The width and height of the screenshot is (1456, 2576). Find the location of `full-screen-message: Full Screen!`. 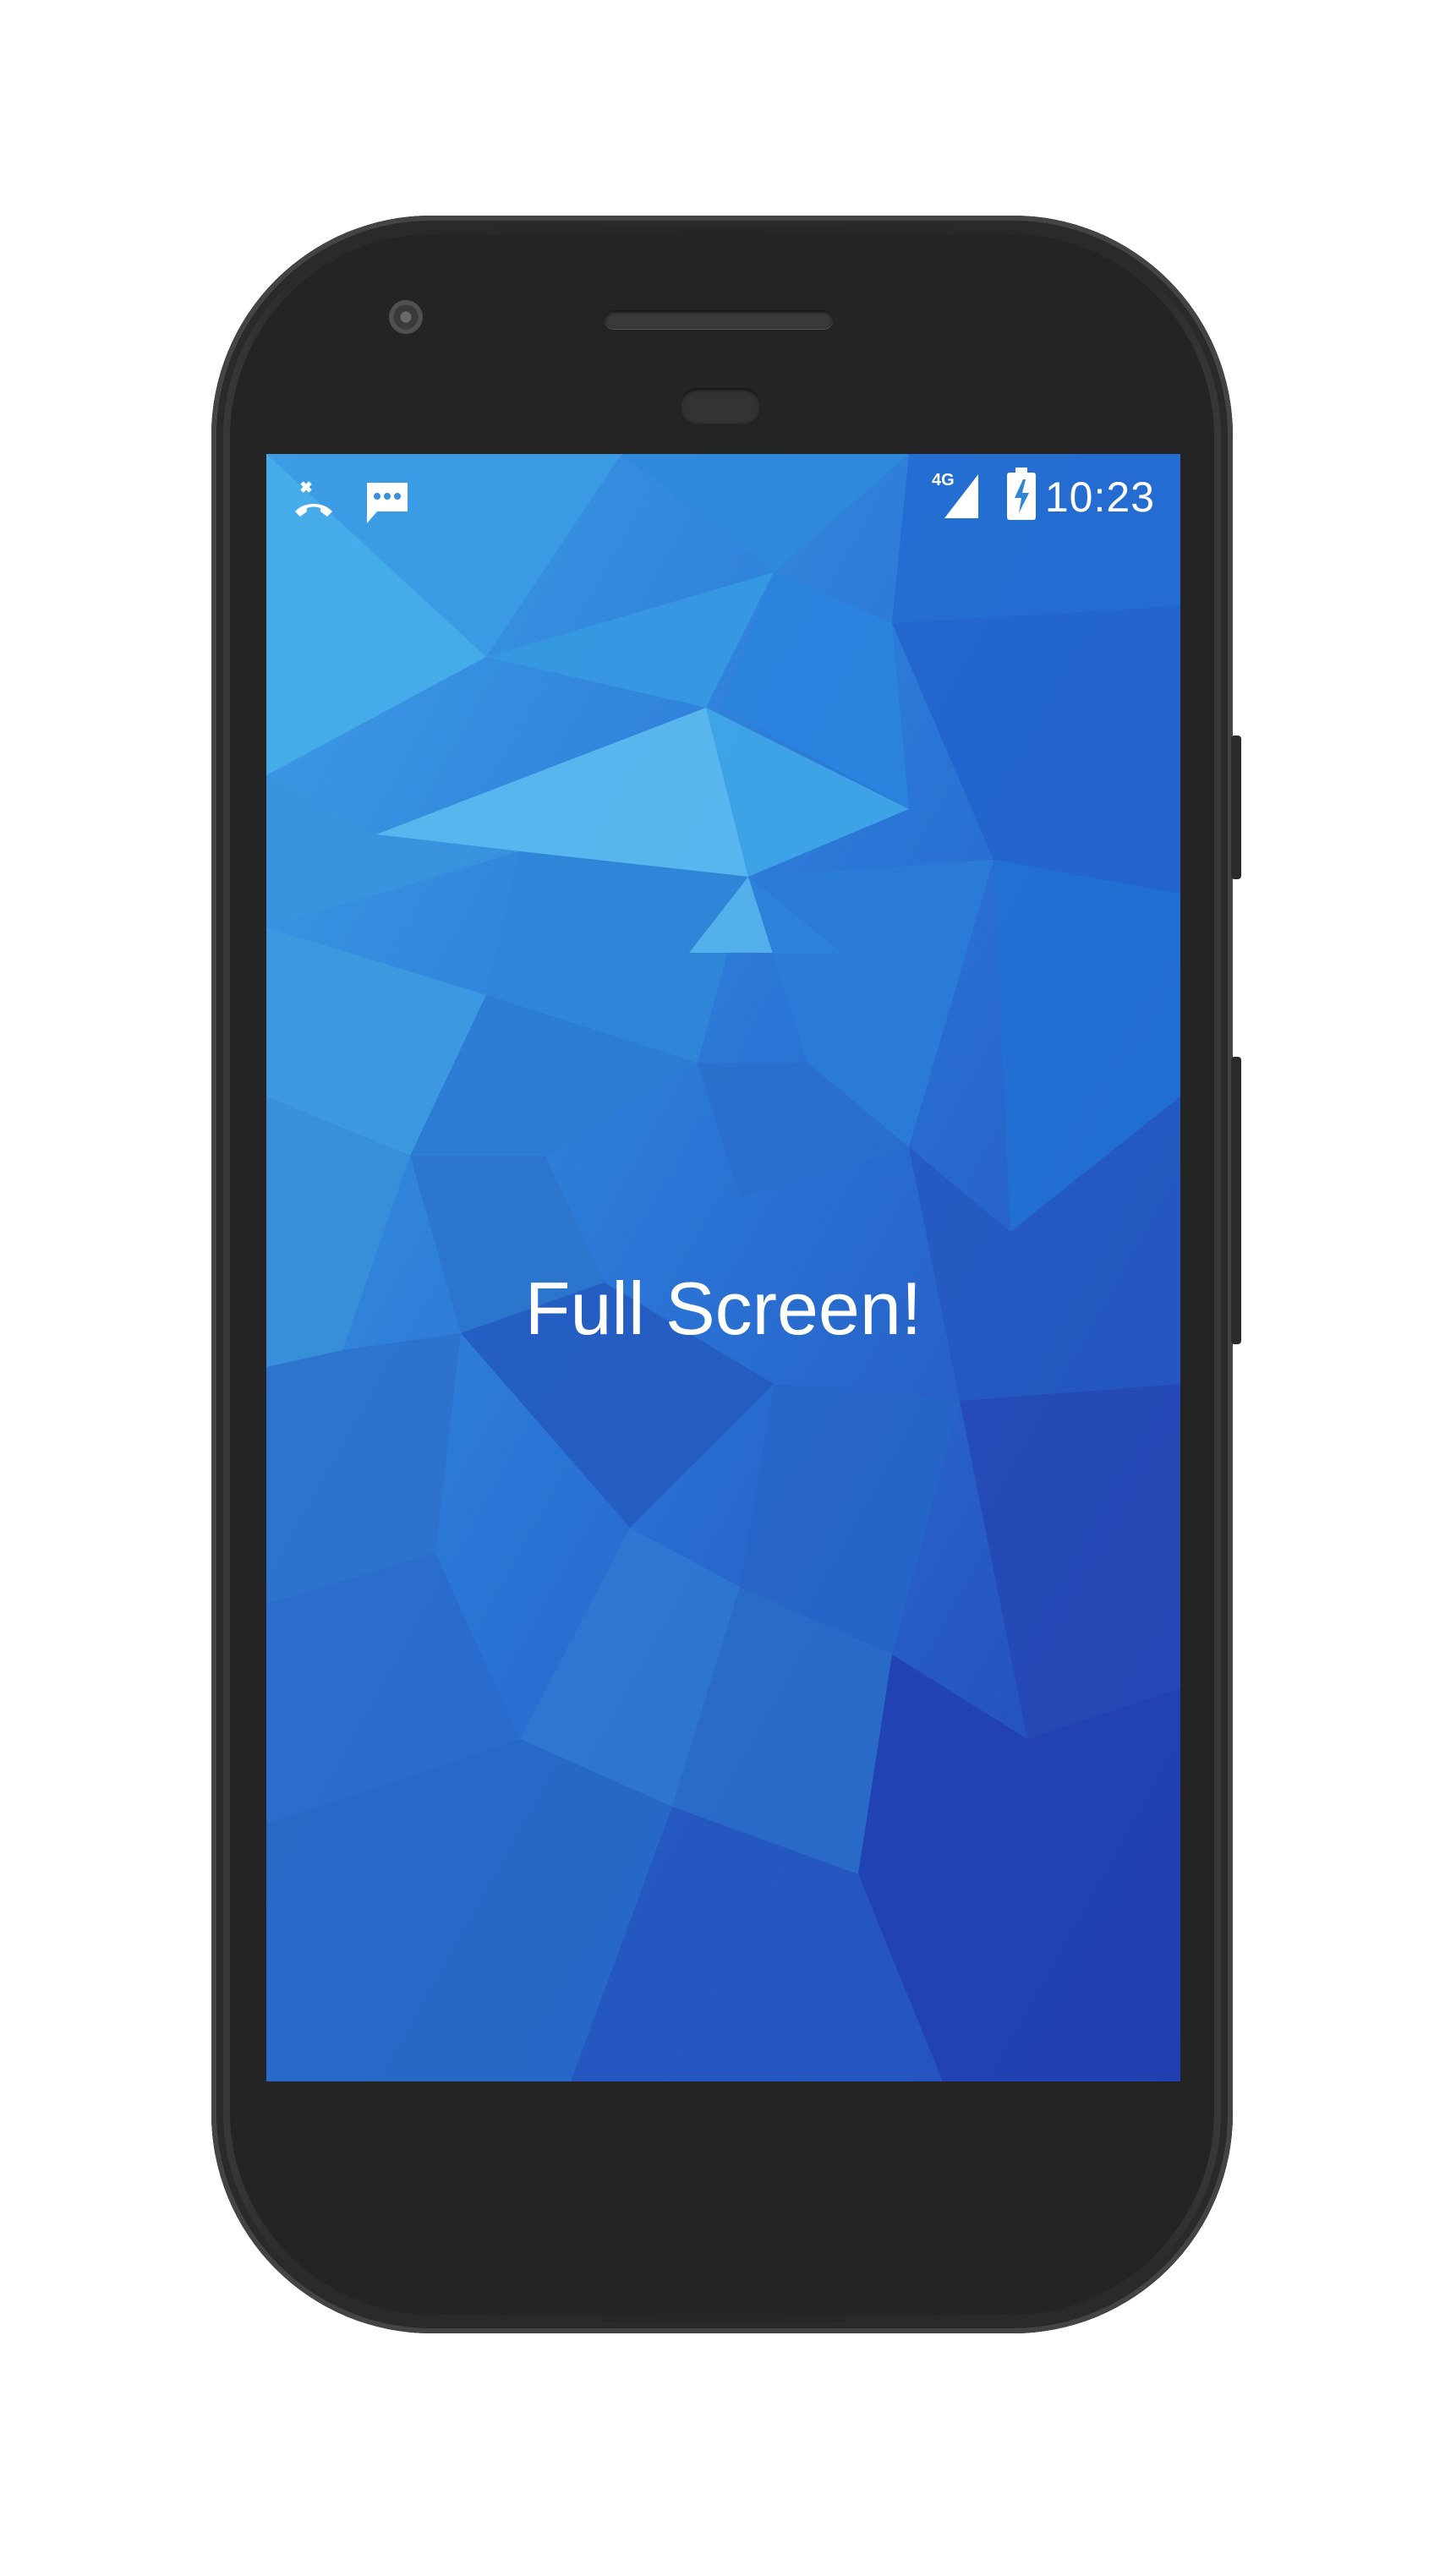

full-screen-message: Full Screen! is located at coordinates (723, 1308).